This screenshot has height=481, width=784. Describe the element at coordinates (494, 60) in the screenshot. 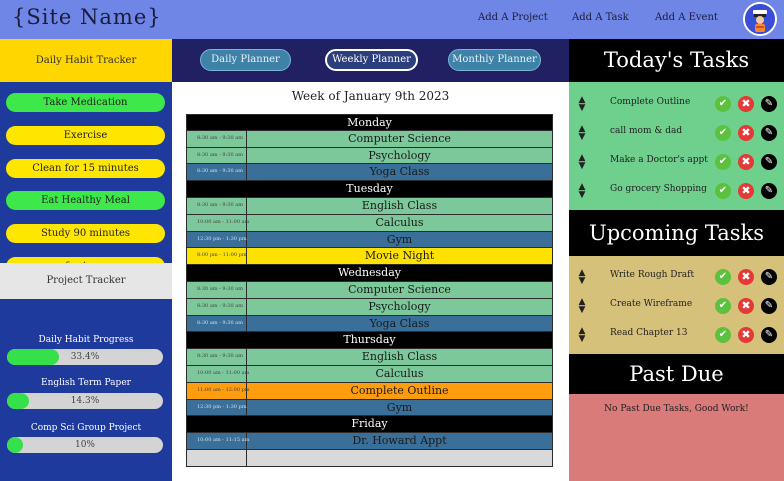

I see `tab-monthly-planner: Monthly Planner` at that location.